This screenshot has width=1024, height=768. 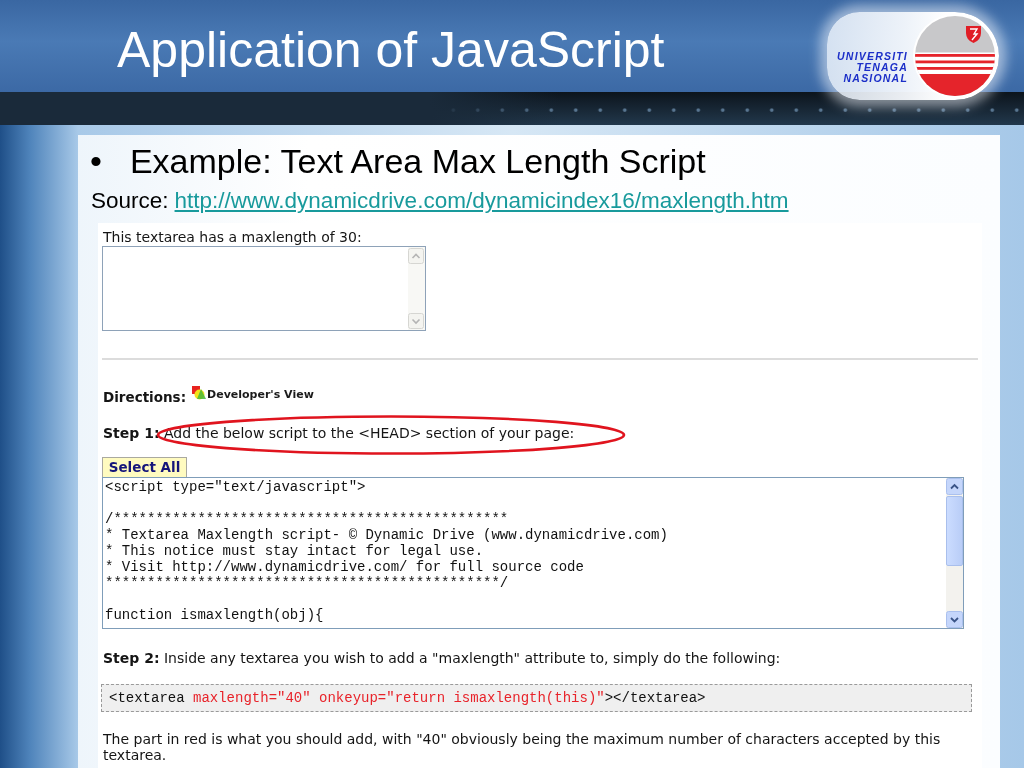 What do you see at coordinates (954, 530) in the screenshot?
I see `scrollbar-thumb` at bounding box center [954, 530].